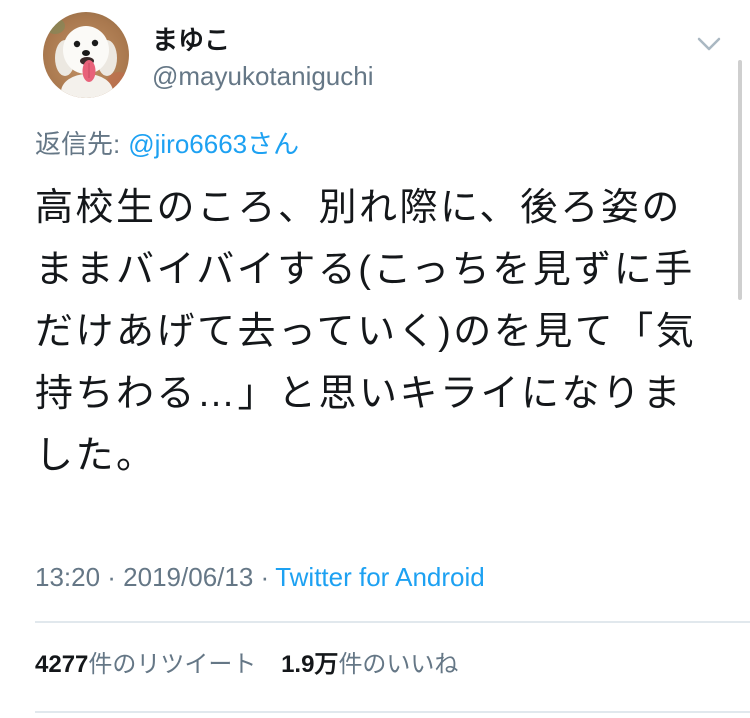 Image resolution: width=750 pixels, height=718 pixels. Describe the element at coordinates (152, 577) in the screenshot. I see `tweet-timestamp: 13:20 · 2019/06/13 ·` at that location.